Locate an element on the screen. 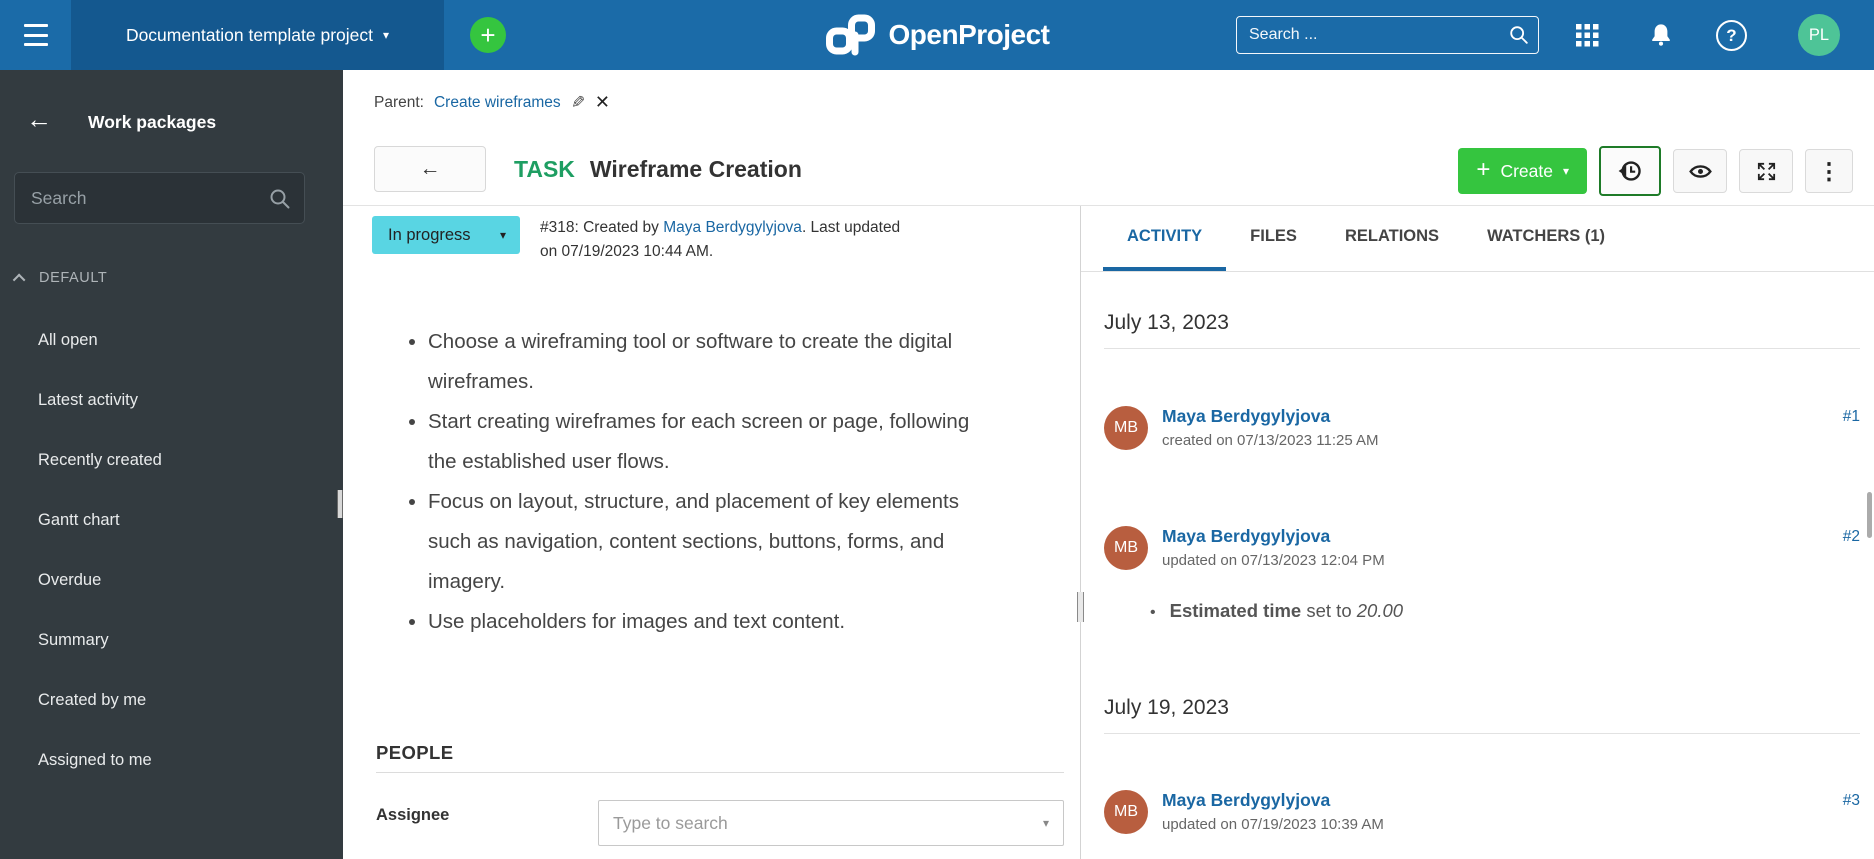 Image resolution: width=1874 pixels, height=859 pixels. logo-text: OpenProject is located at coordinates (969, 34).